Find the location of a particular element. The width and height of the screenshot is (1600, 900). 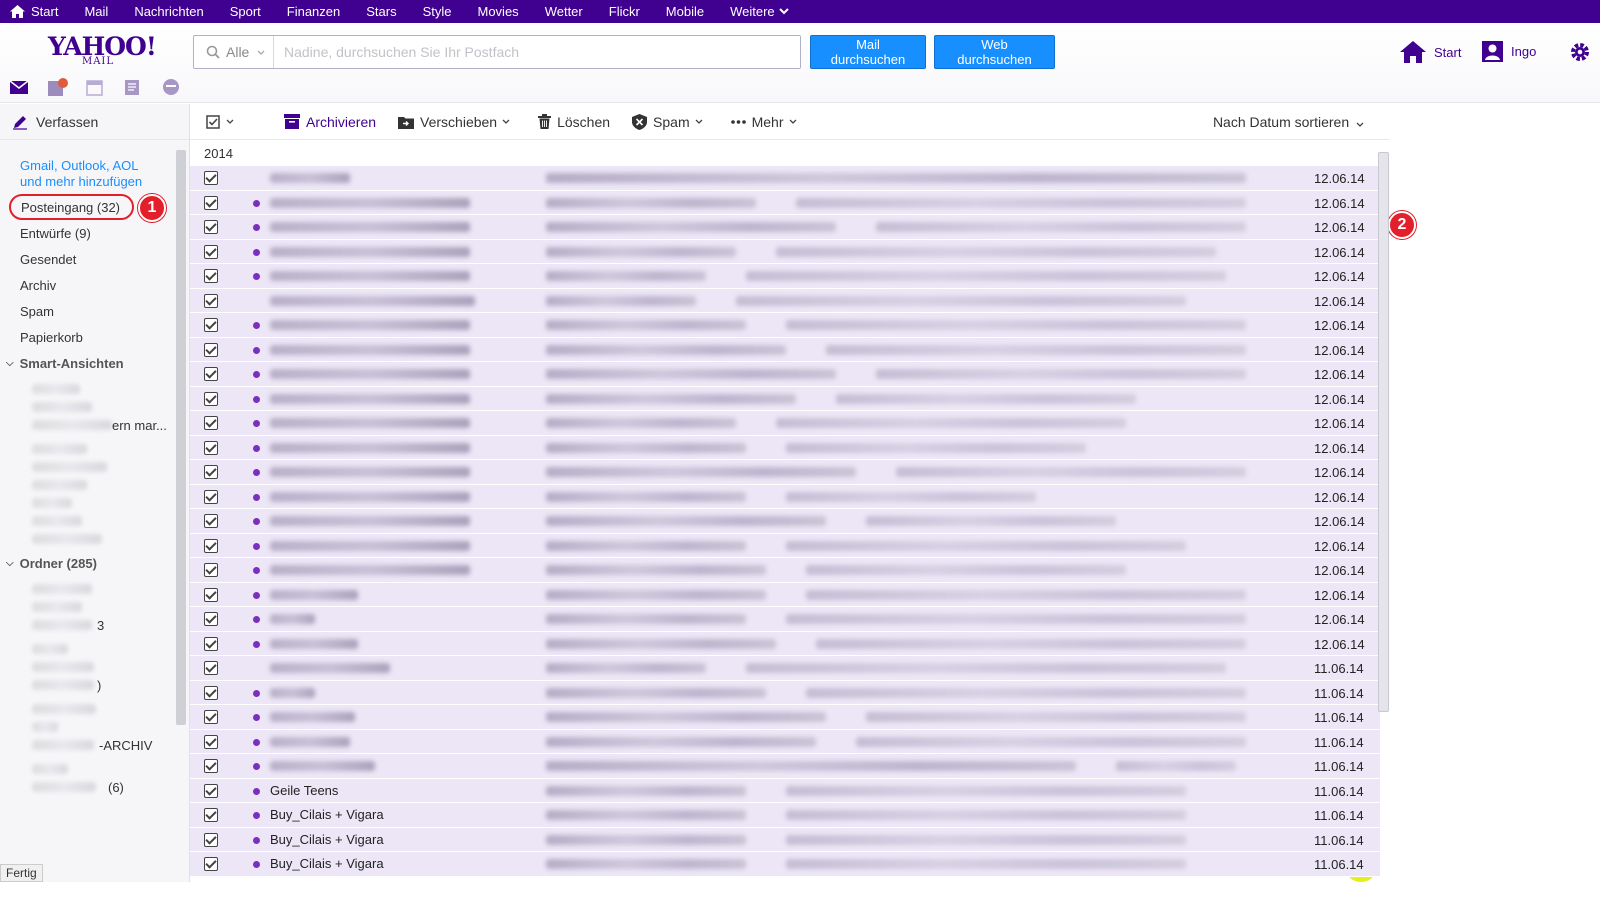

nav-item-movies: Movies is located at coordinates (498, 11).